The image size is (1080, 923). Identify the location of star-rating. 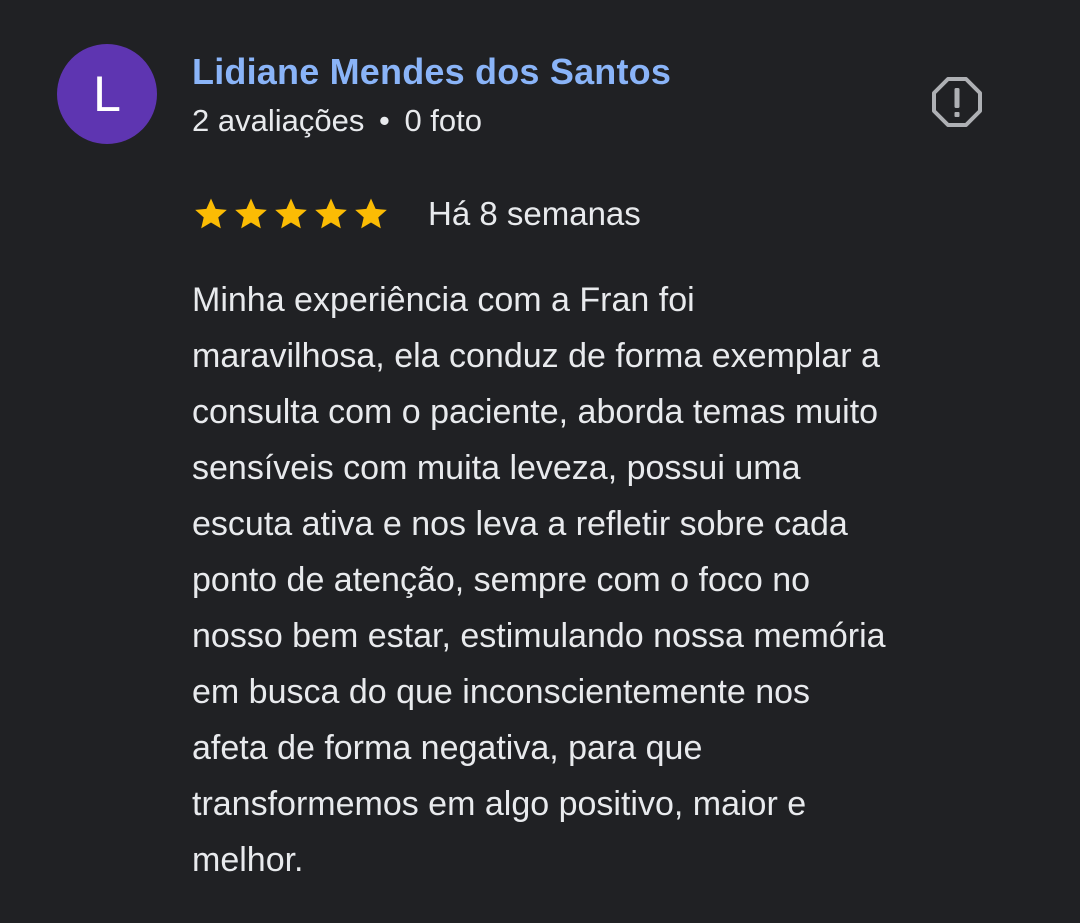
(291, 214).